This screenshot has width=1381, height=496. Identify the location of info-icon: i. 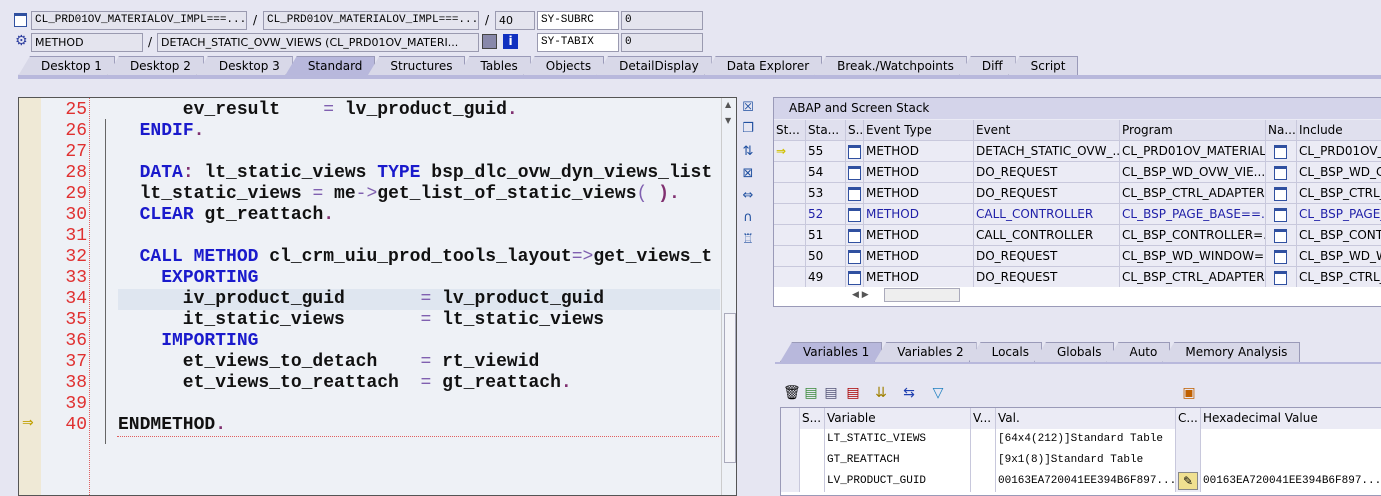
(510, 41).